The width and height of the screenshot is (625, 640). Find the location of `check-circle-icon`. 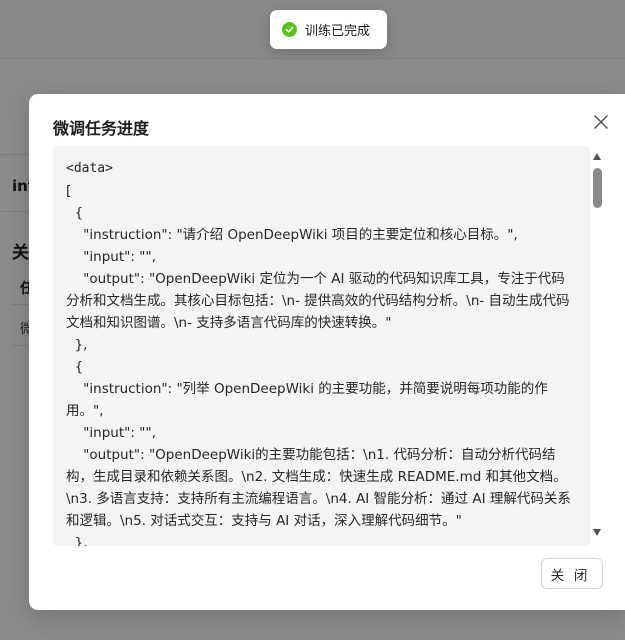

check-circle-icon is located at coordinates (289, 29).